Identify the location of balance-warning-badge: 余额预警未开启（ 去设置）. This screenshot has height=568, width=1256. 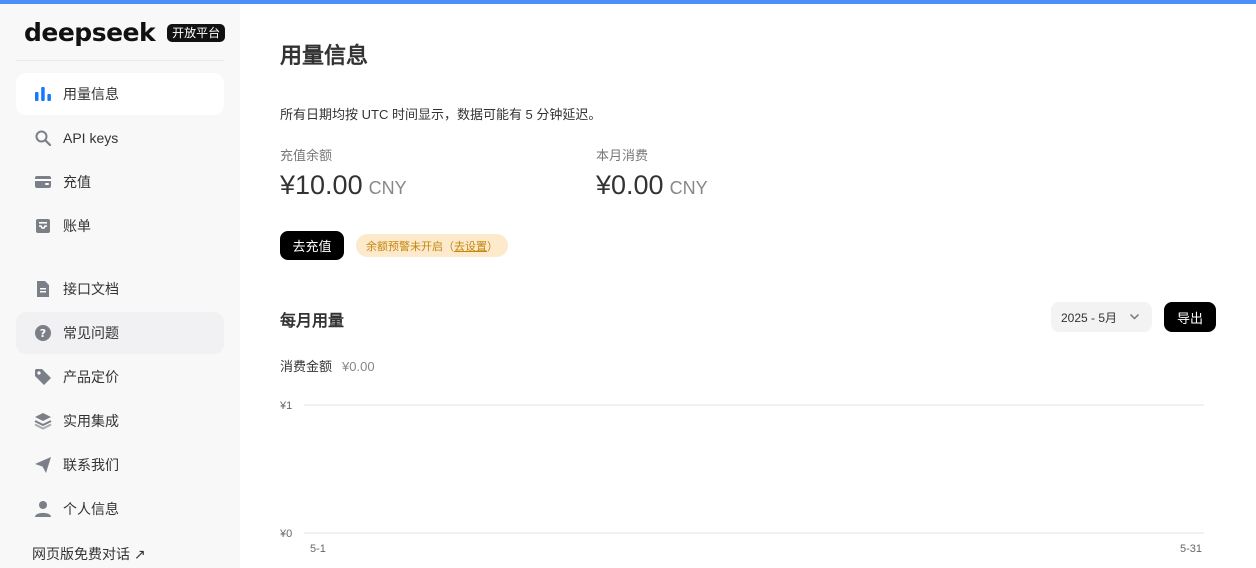
(432, 245).